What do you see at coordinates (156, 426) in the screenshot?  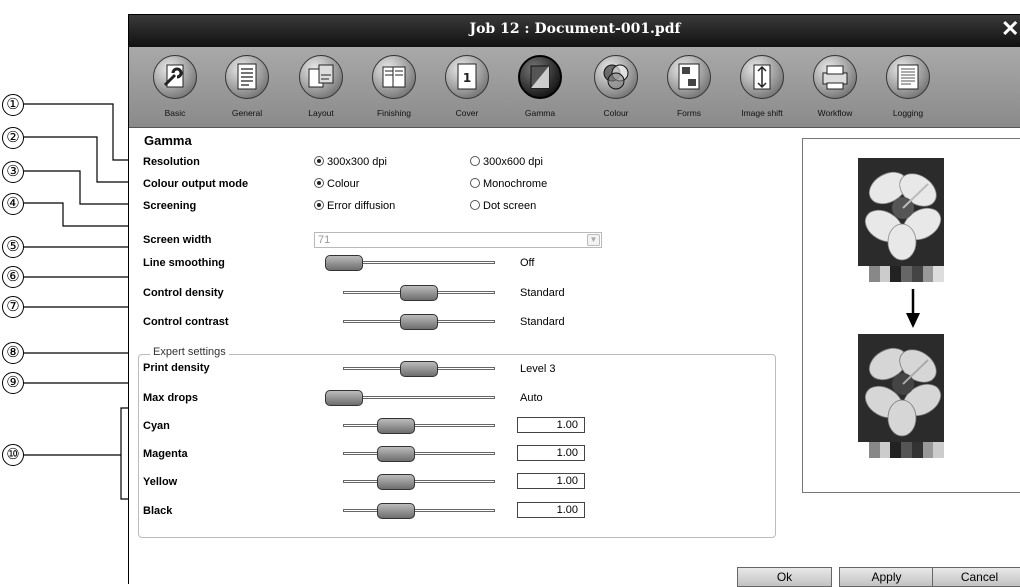 I see `cyan-label: Cyan` at bounding box center [156, 426].